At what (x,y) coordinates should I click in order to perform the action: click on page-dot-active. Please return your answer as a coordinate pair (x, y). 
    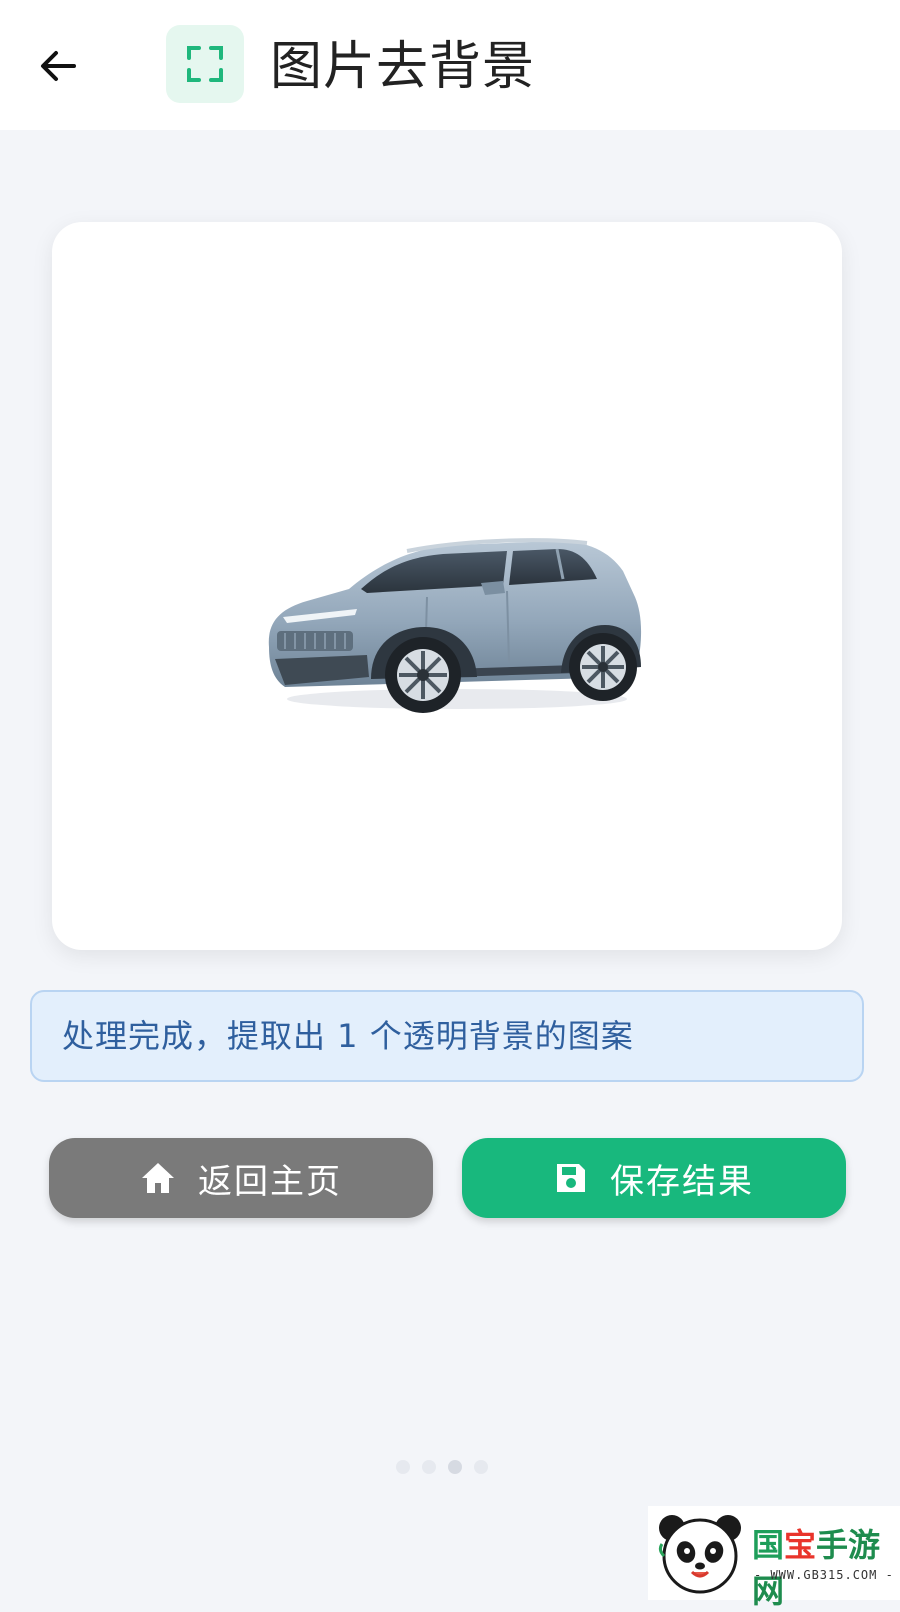
    Looking at the image, I should click on (455, 1467).